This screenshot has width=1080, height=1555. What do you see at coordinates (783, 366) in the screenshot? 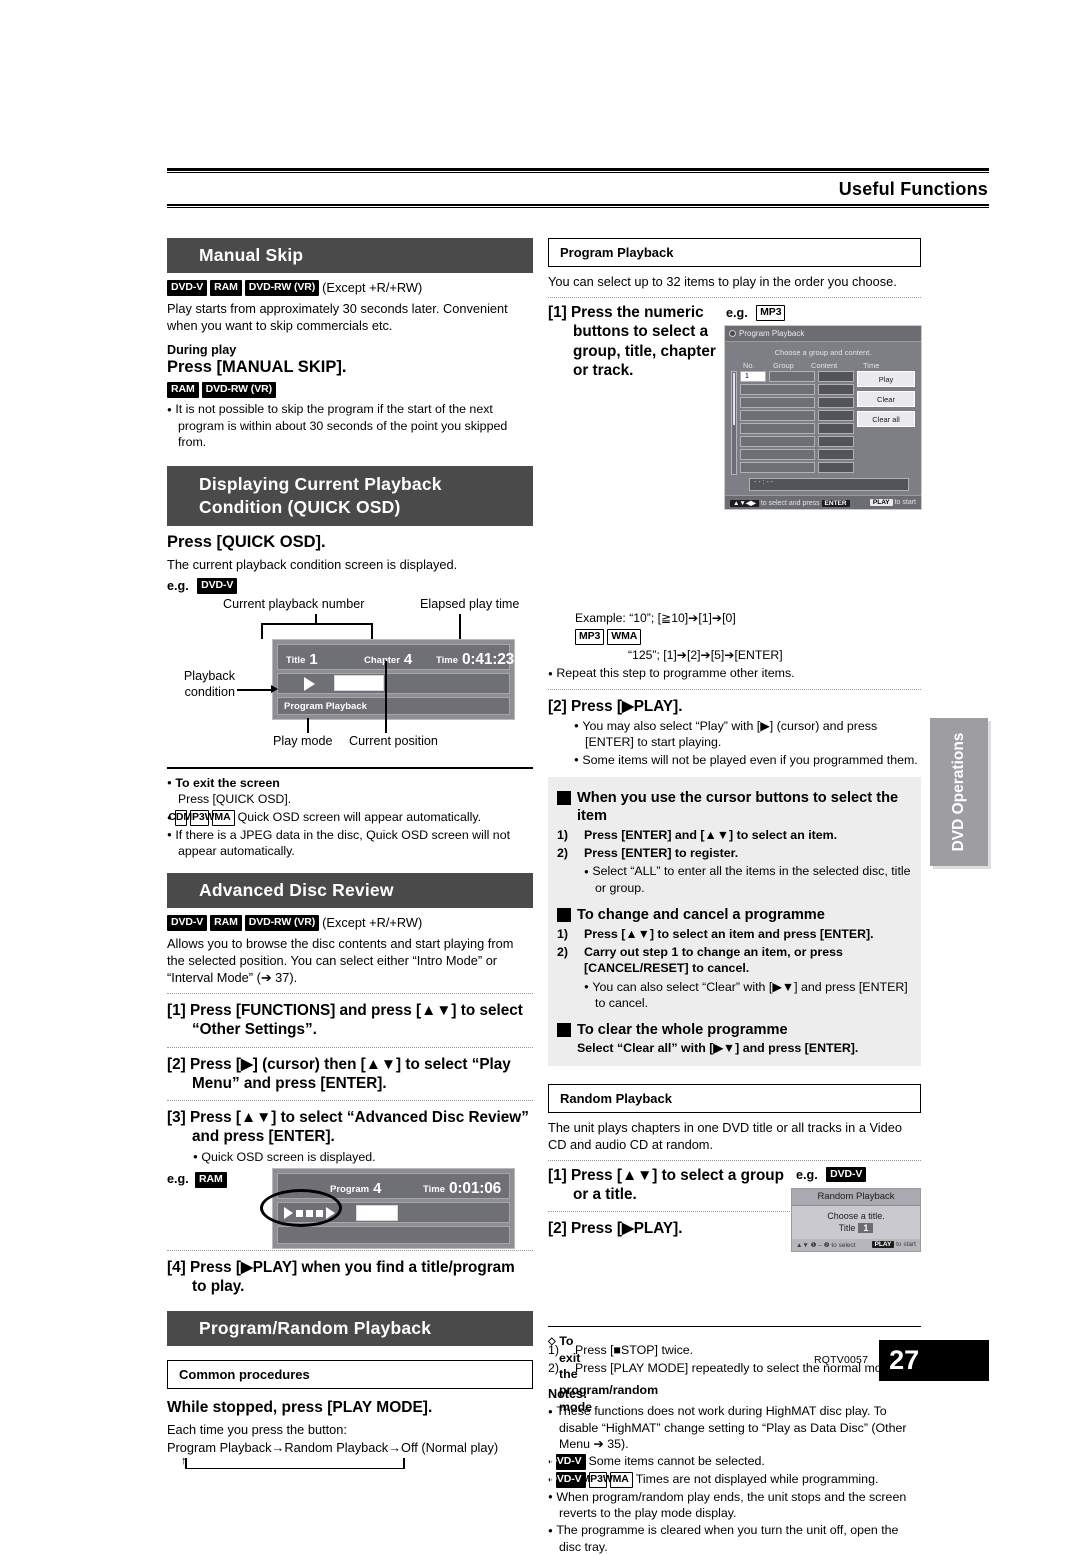
I see `pp-col-group: Group` at bounding box center [783, 366].